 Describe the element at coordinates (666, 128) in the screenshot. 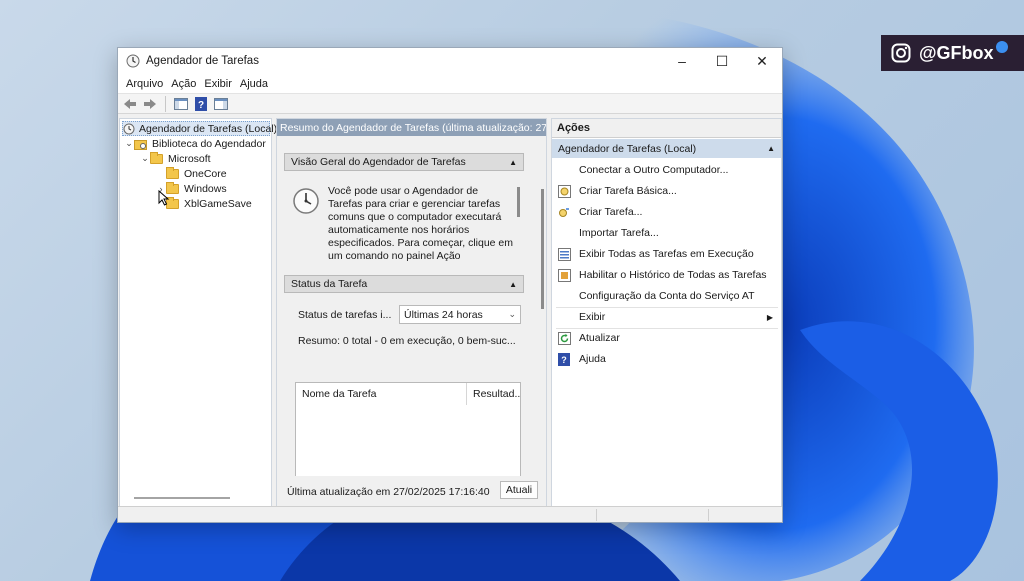

I see `actions-title: Ações` at that location.